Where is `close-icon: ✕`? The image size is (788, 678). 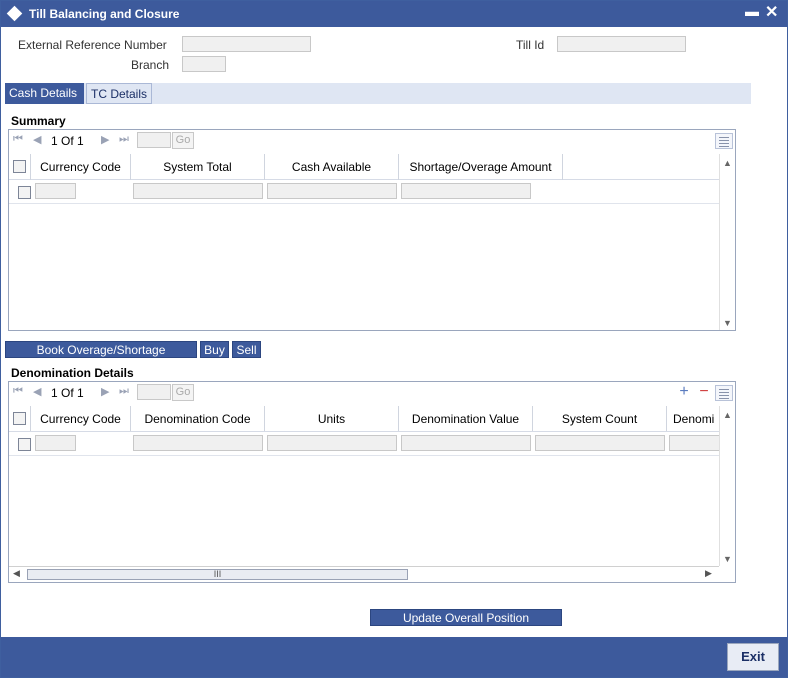 close-icon: ✕ is located at coordinates (771, 12).